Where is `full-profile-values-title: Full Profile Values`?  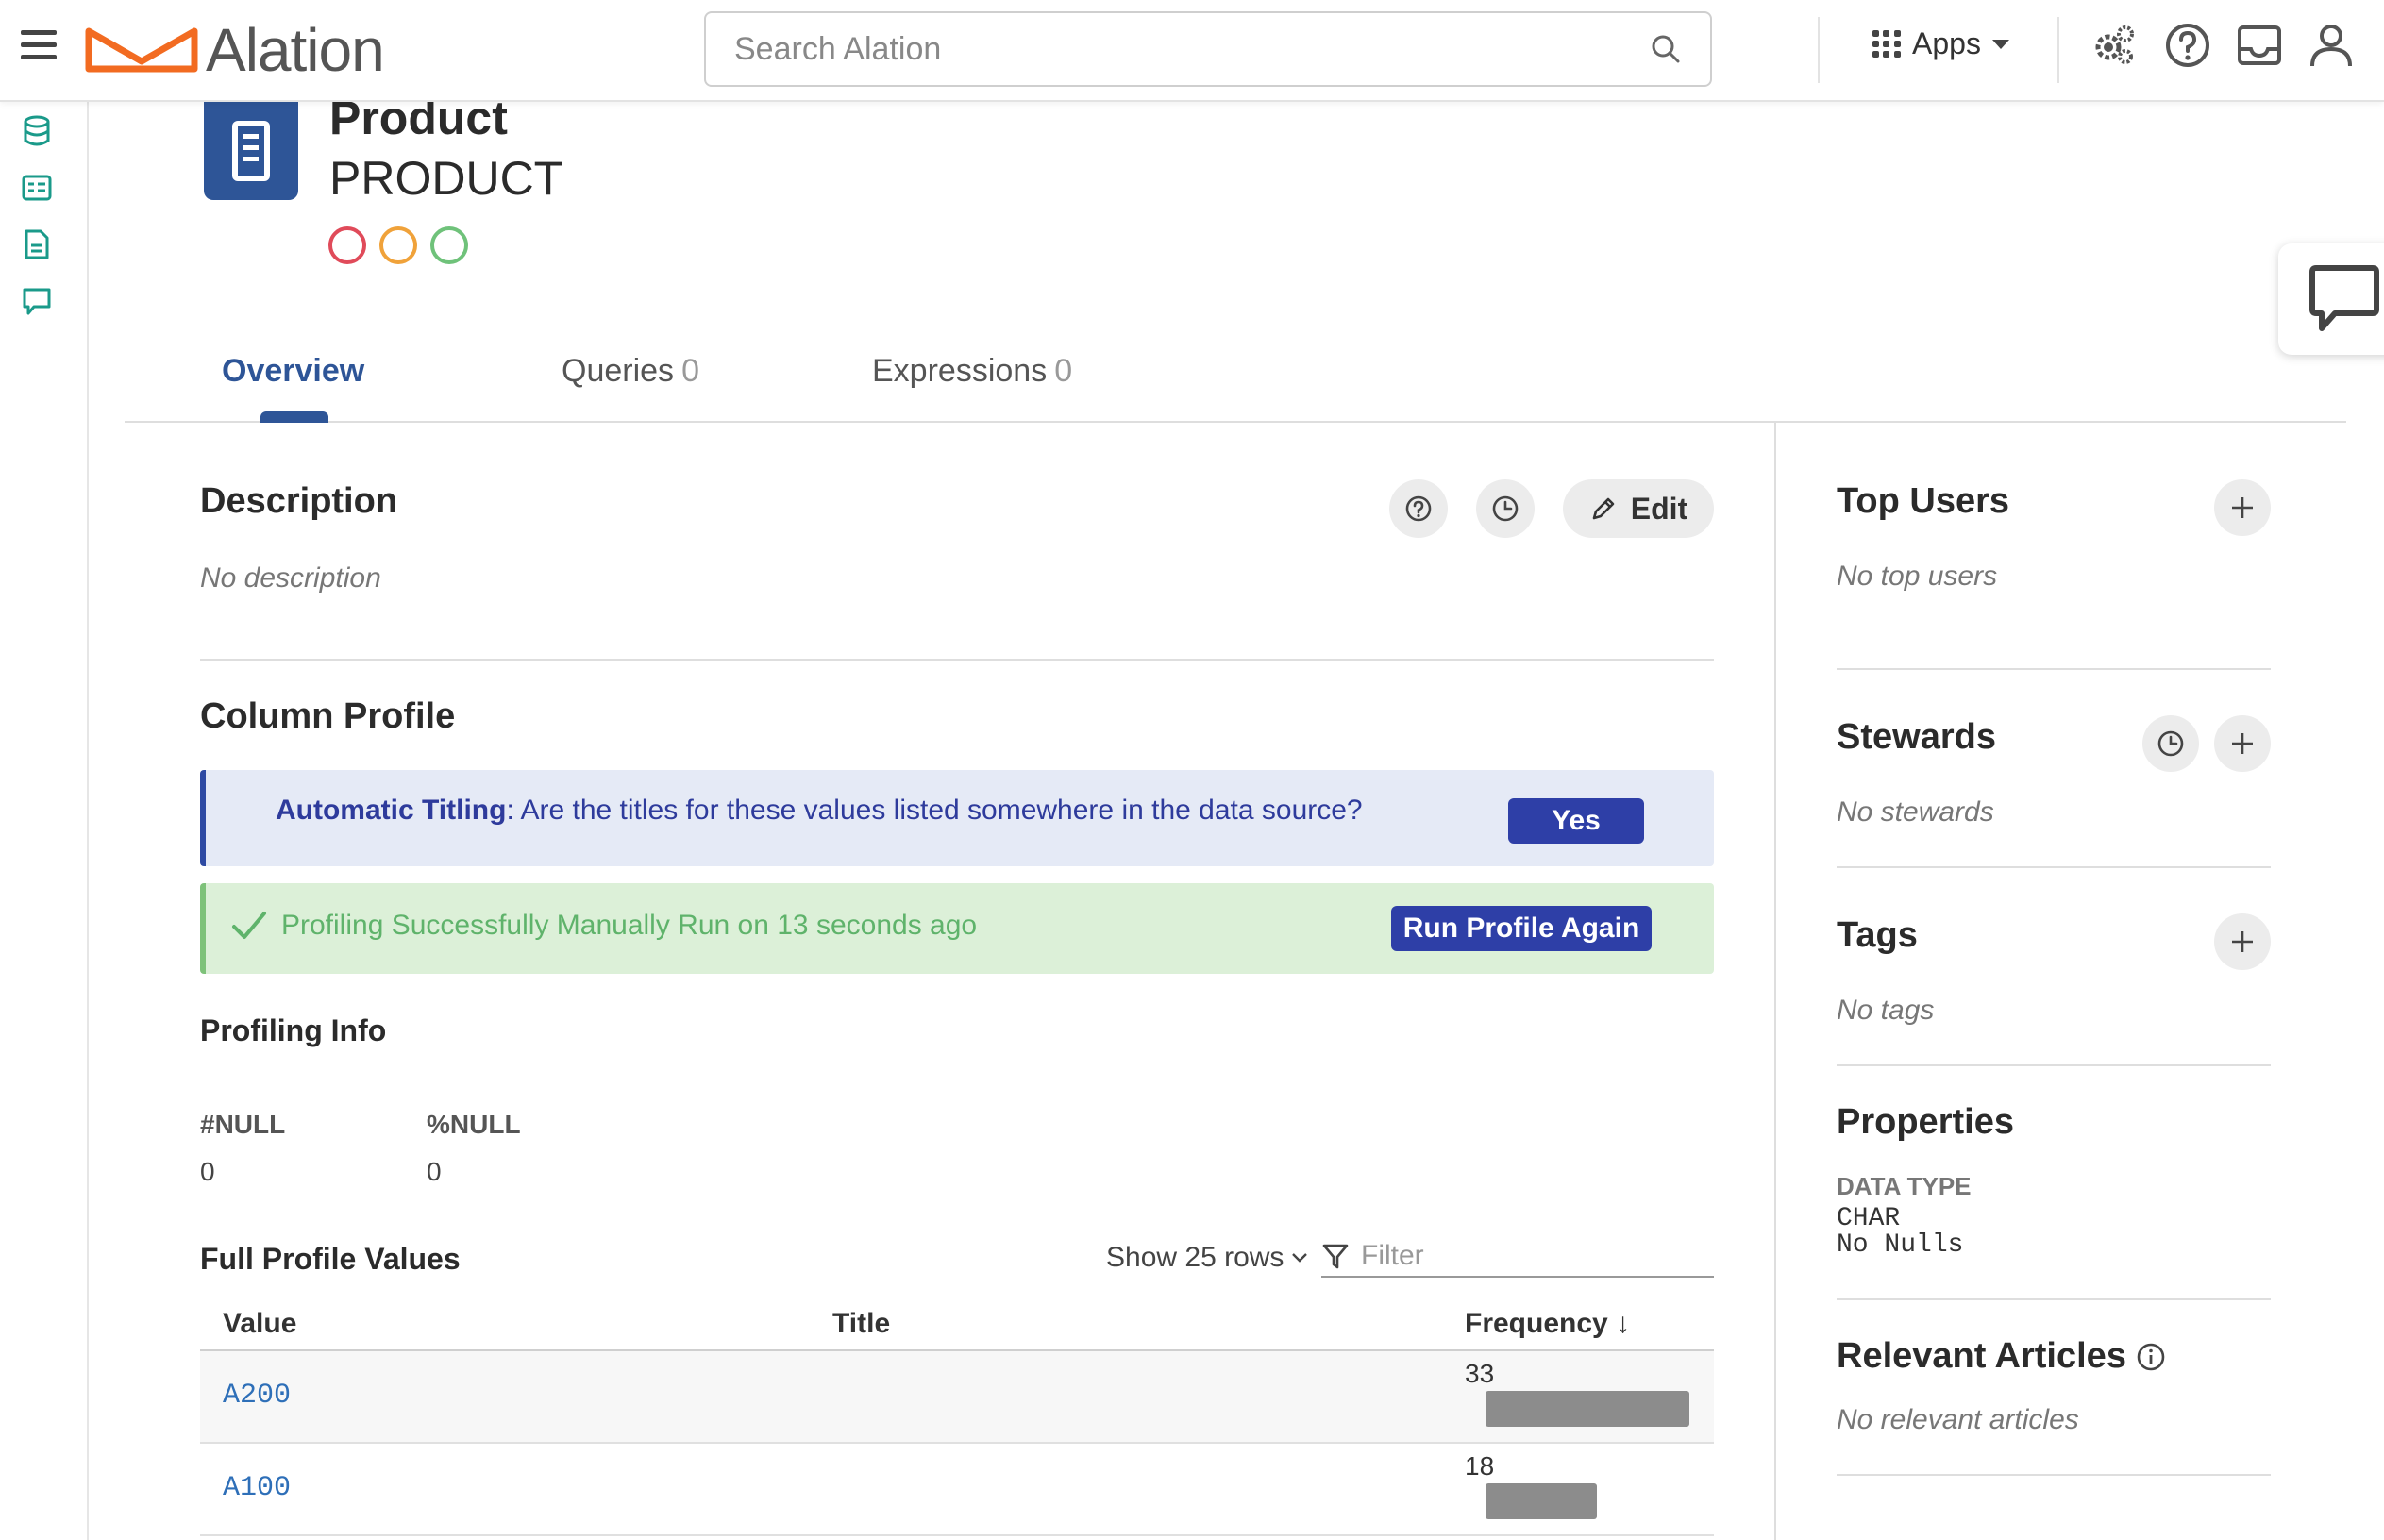 full-profile-values-title: Full Profile Values is located at coordinates (330, 1259).